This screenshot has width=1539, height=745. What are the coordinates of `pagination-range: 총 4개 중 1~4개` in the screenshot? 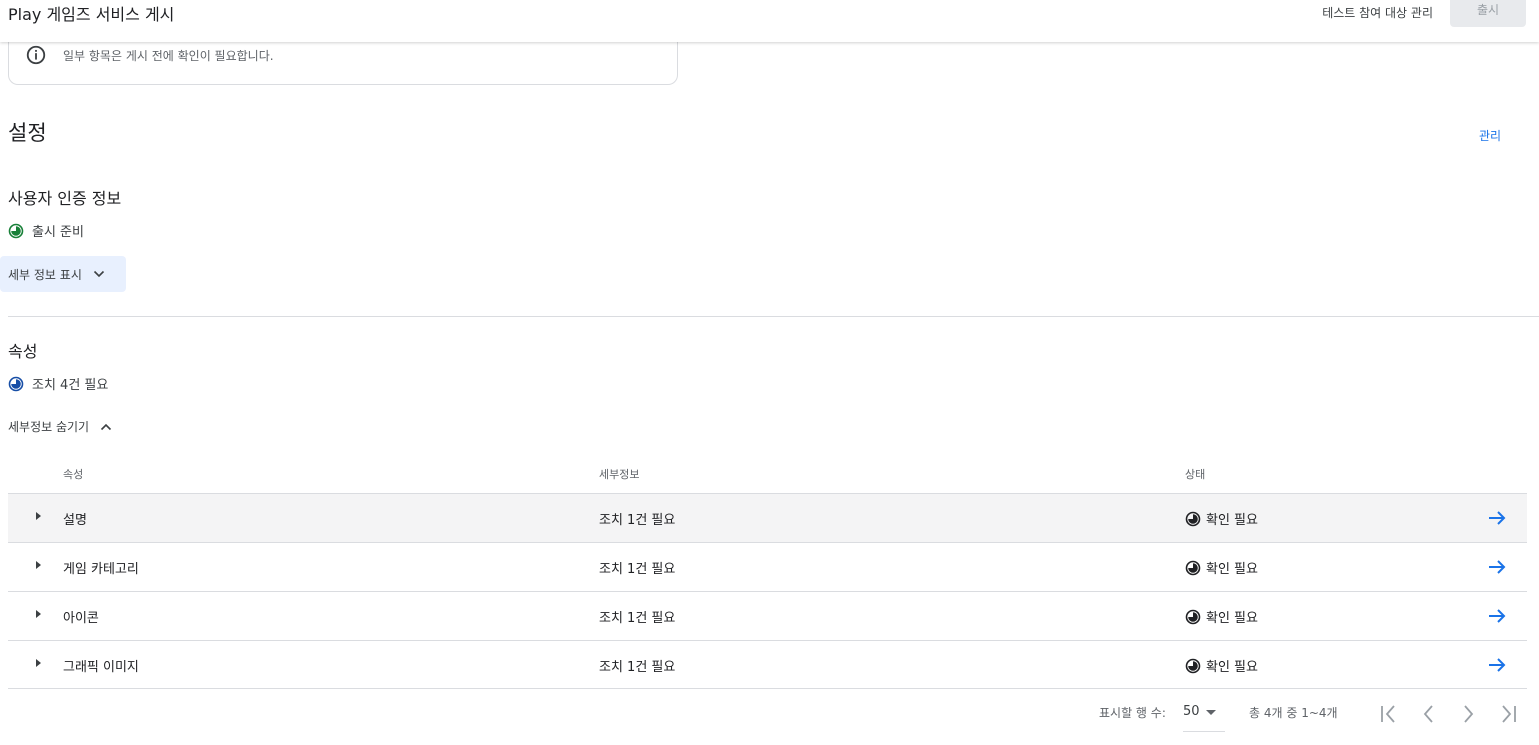 It's located at (1293, 713).